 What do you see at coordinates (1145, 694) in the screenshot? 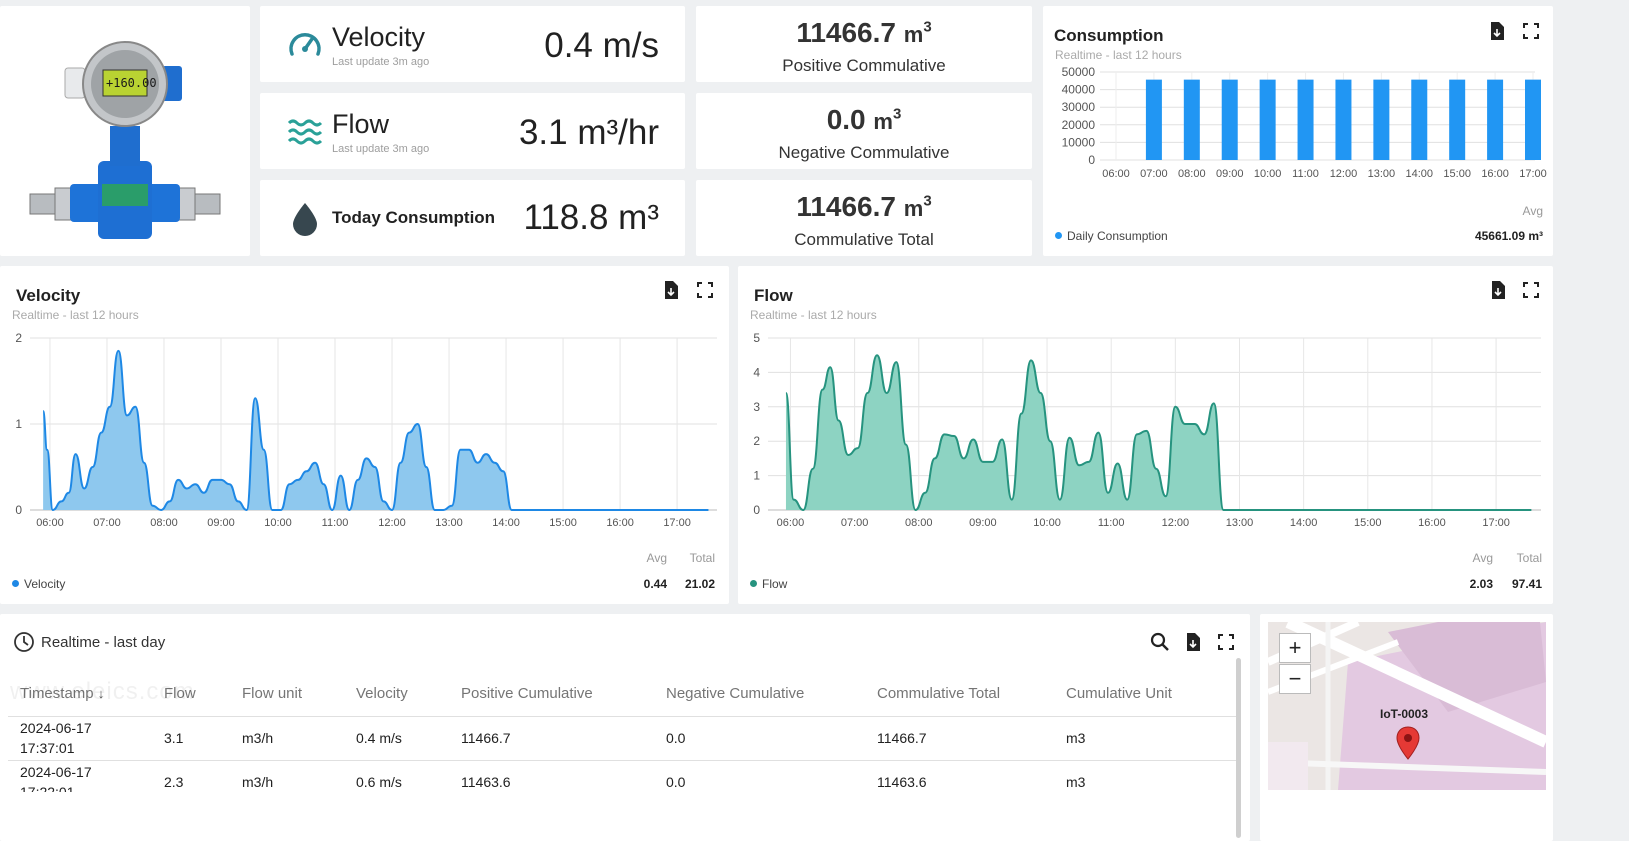
I see `col-cumulative-unit: Cumulative Unit` at bounding box center [1145, 694].